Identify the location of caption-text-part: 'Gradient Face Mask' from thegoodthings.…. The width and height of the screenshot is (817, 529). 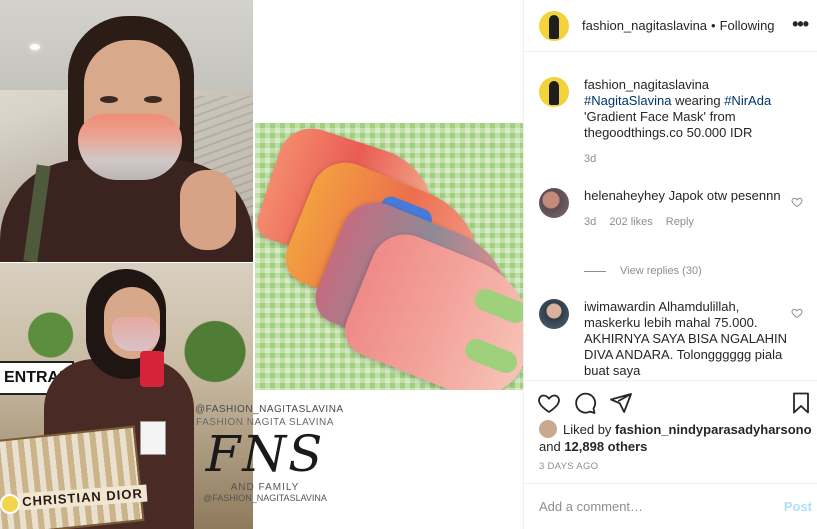
(668, 124).